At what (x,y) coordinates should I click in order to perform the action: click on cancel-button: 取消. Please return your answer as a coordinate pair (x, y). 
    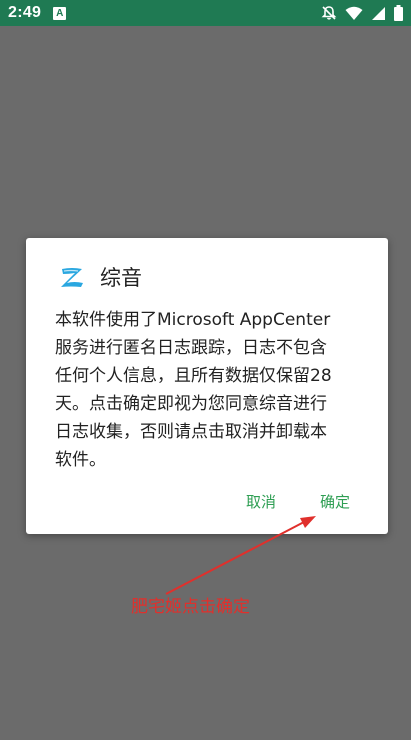
    Looking at the image, I should click on (261, 501).